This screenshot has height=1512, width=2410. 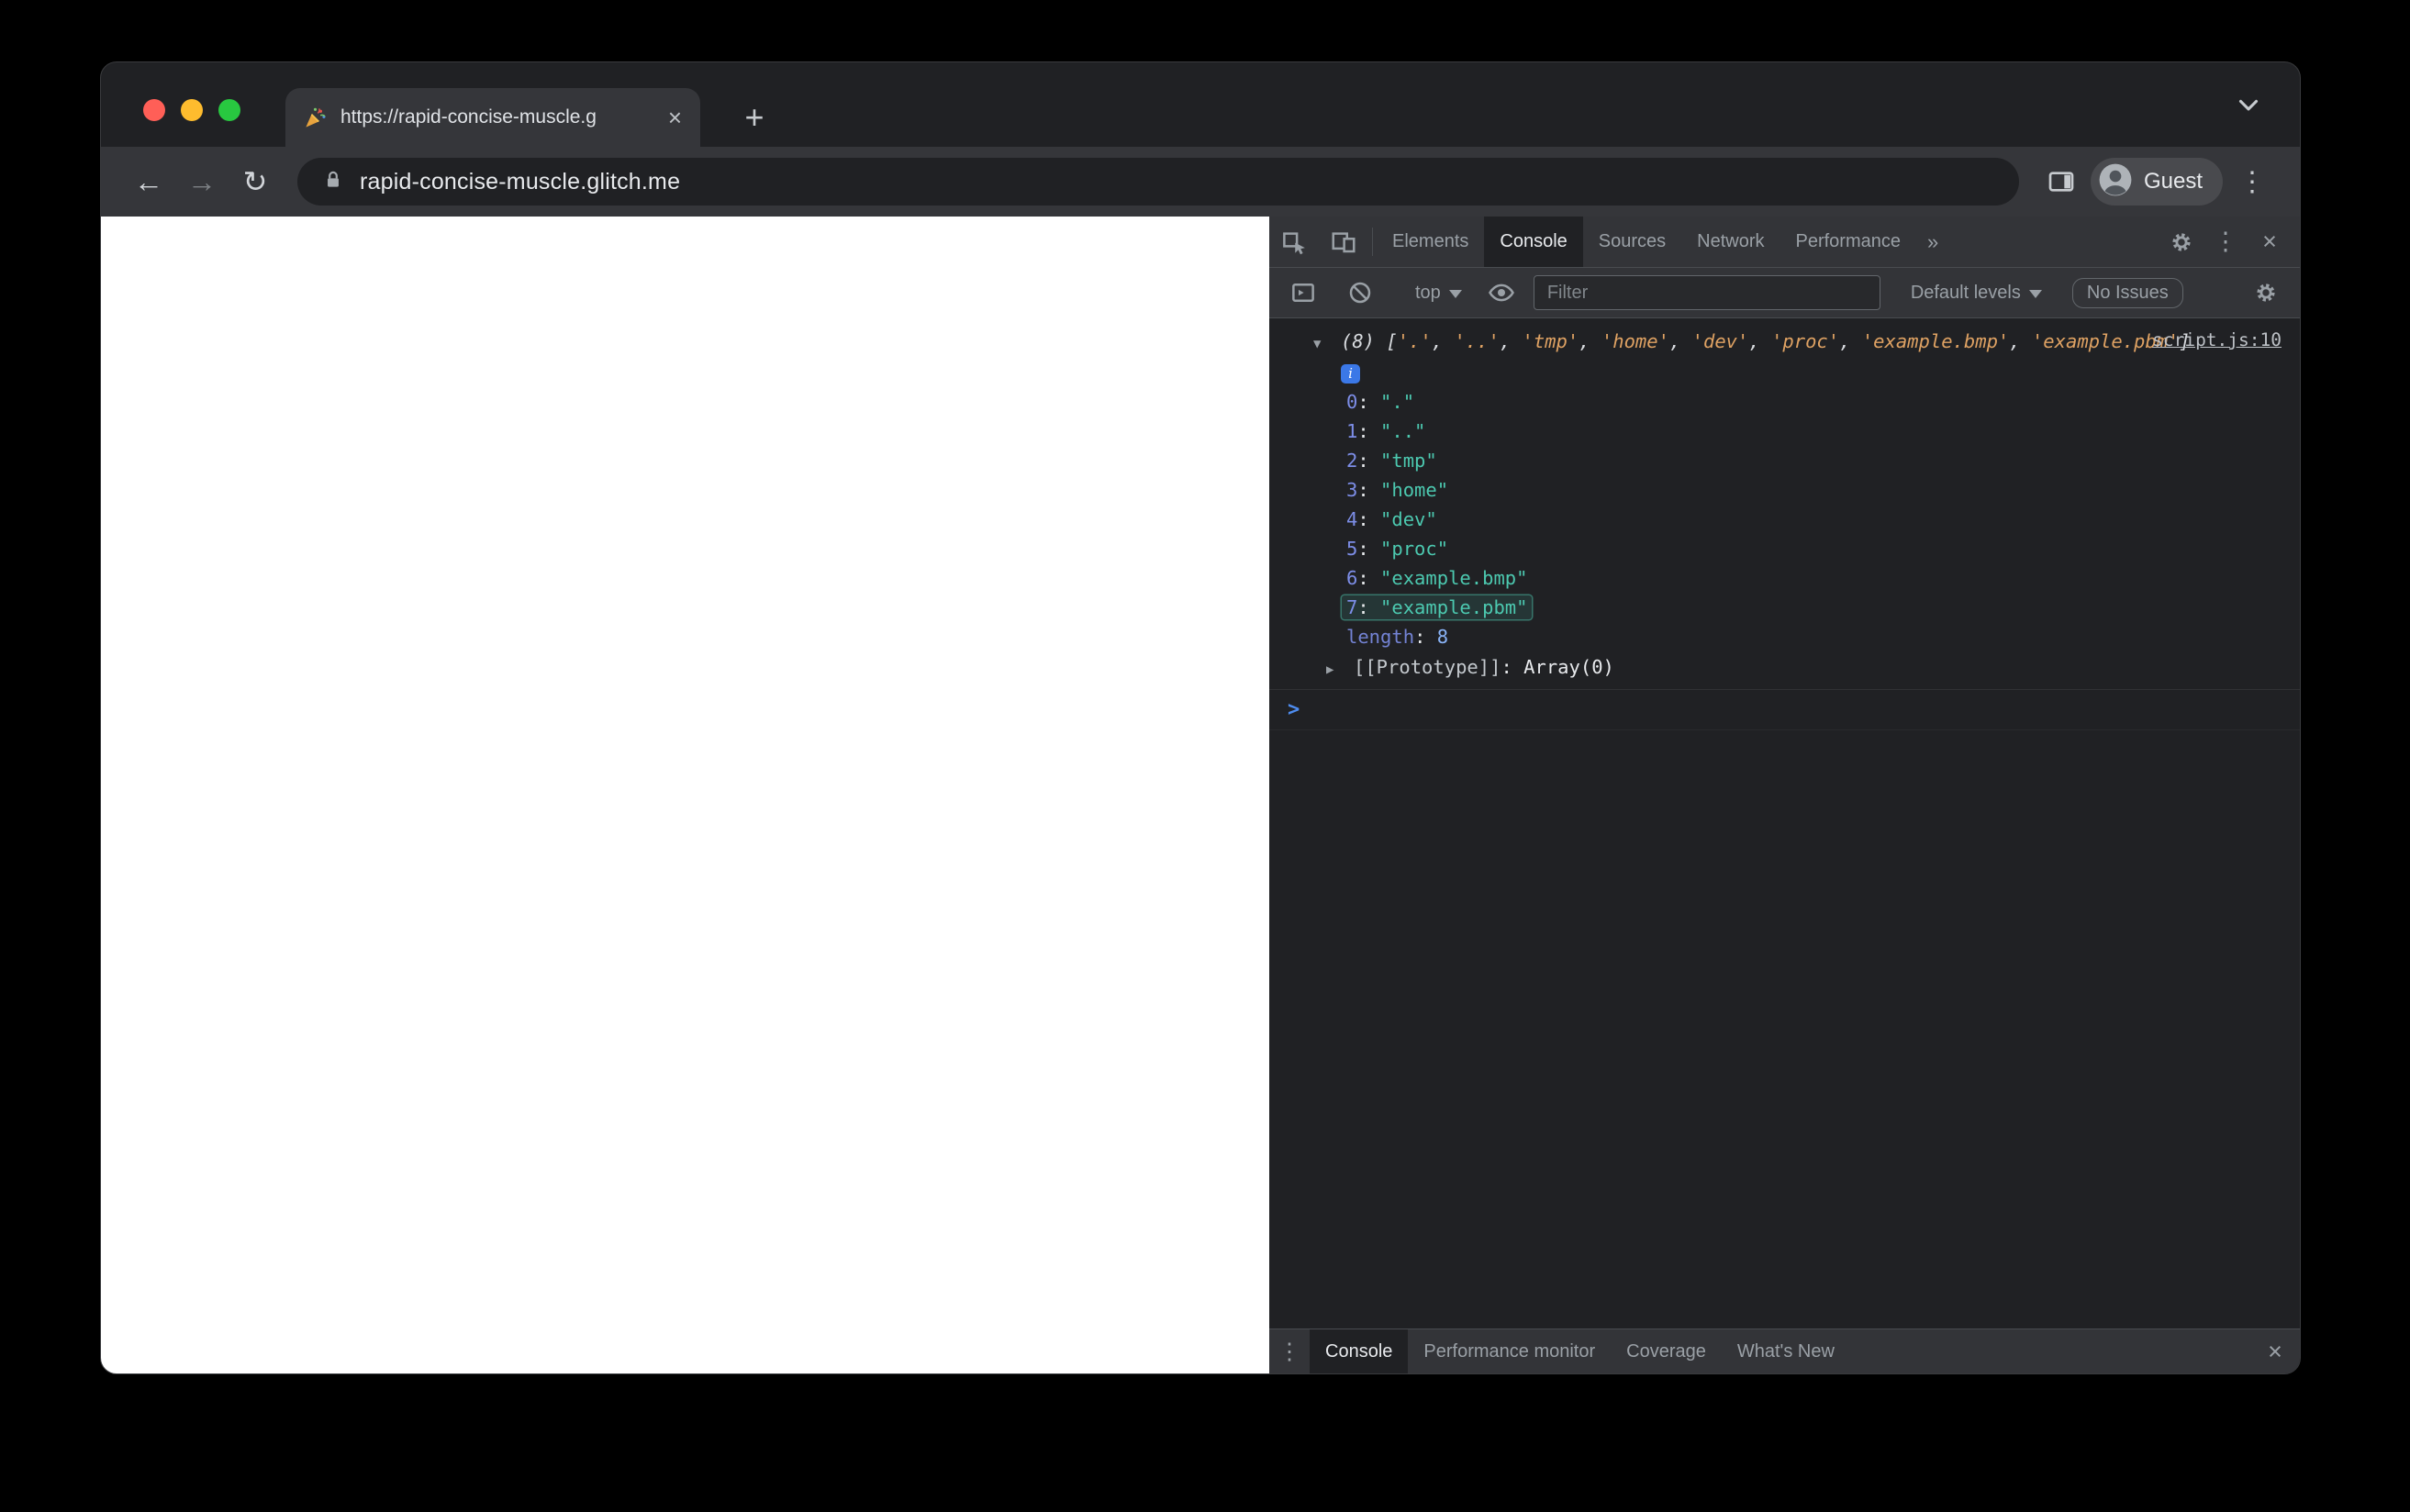 I want to click on url-text: rapid-concise-muscle.glitch.me, so click(x=520, y=182).